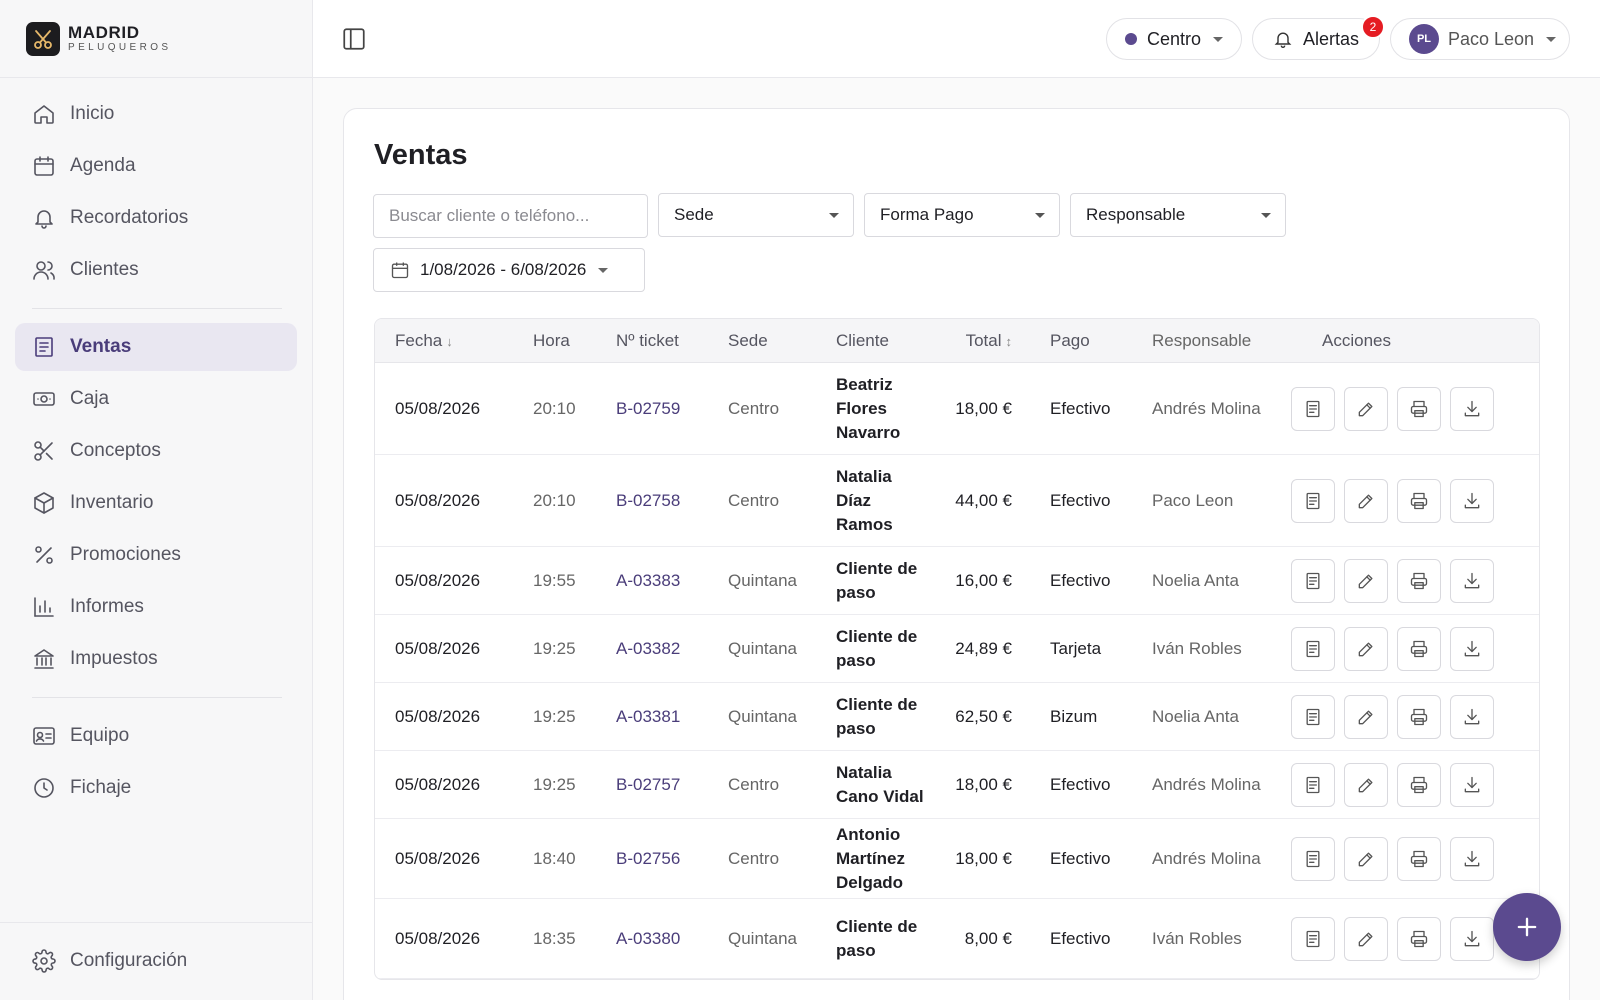 This screenshot has width=1600, height=1000. I want to click on location-selector: Centro, so click(1174, 39).